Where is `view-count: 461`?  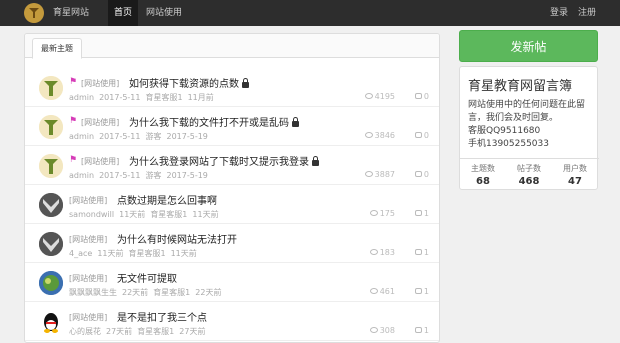 view-count: 461 is located at coordinates (382, 291).